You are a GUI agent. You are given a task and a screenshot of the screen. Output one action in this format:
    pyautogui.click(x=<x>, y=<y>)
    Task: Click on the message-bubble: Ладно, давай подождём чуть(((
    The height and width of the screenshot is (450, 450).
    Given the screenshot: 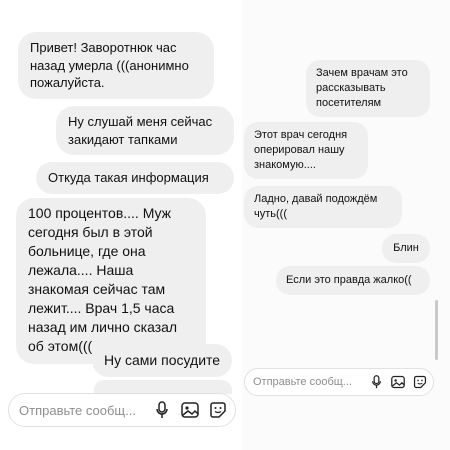 What is the action you would take?
    pyautogui.click(x=323, y=207)
    